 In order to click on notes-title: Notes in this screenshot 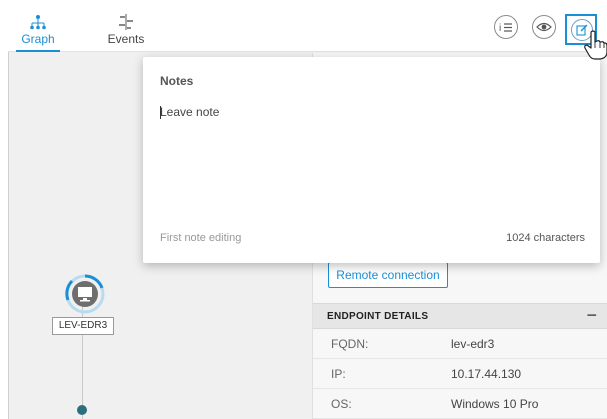, I will do `click(177, 81)`.